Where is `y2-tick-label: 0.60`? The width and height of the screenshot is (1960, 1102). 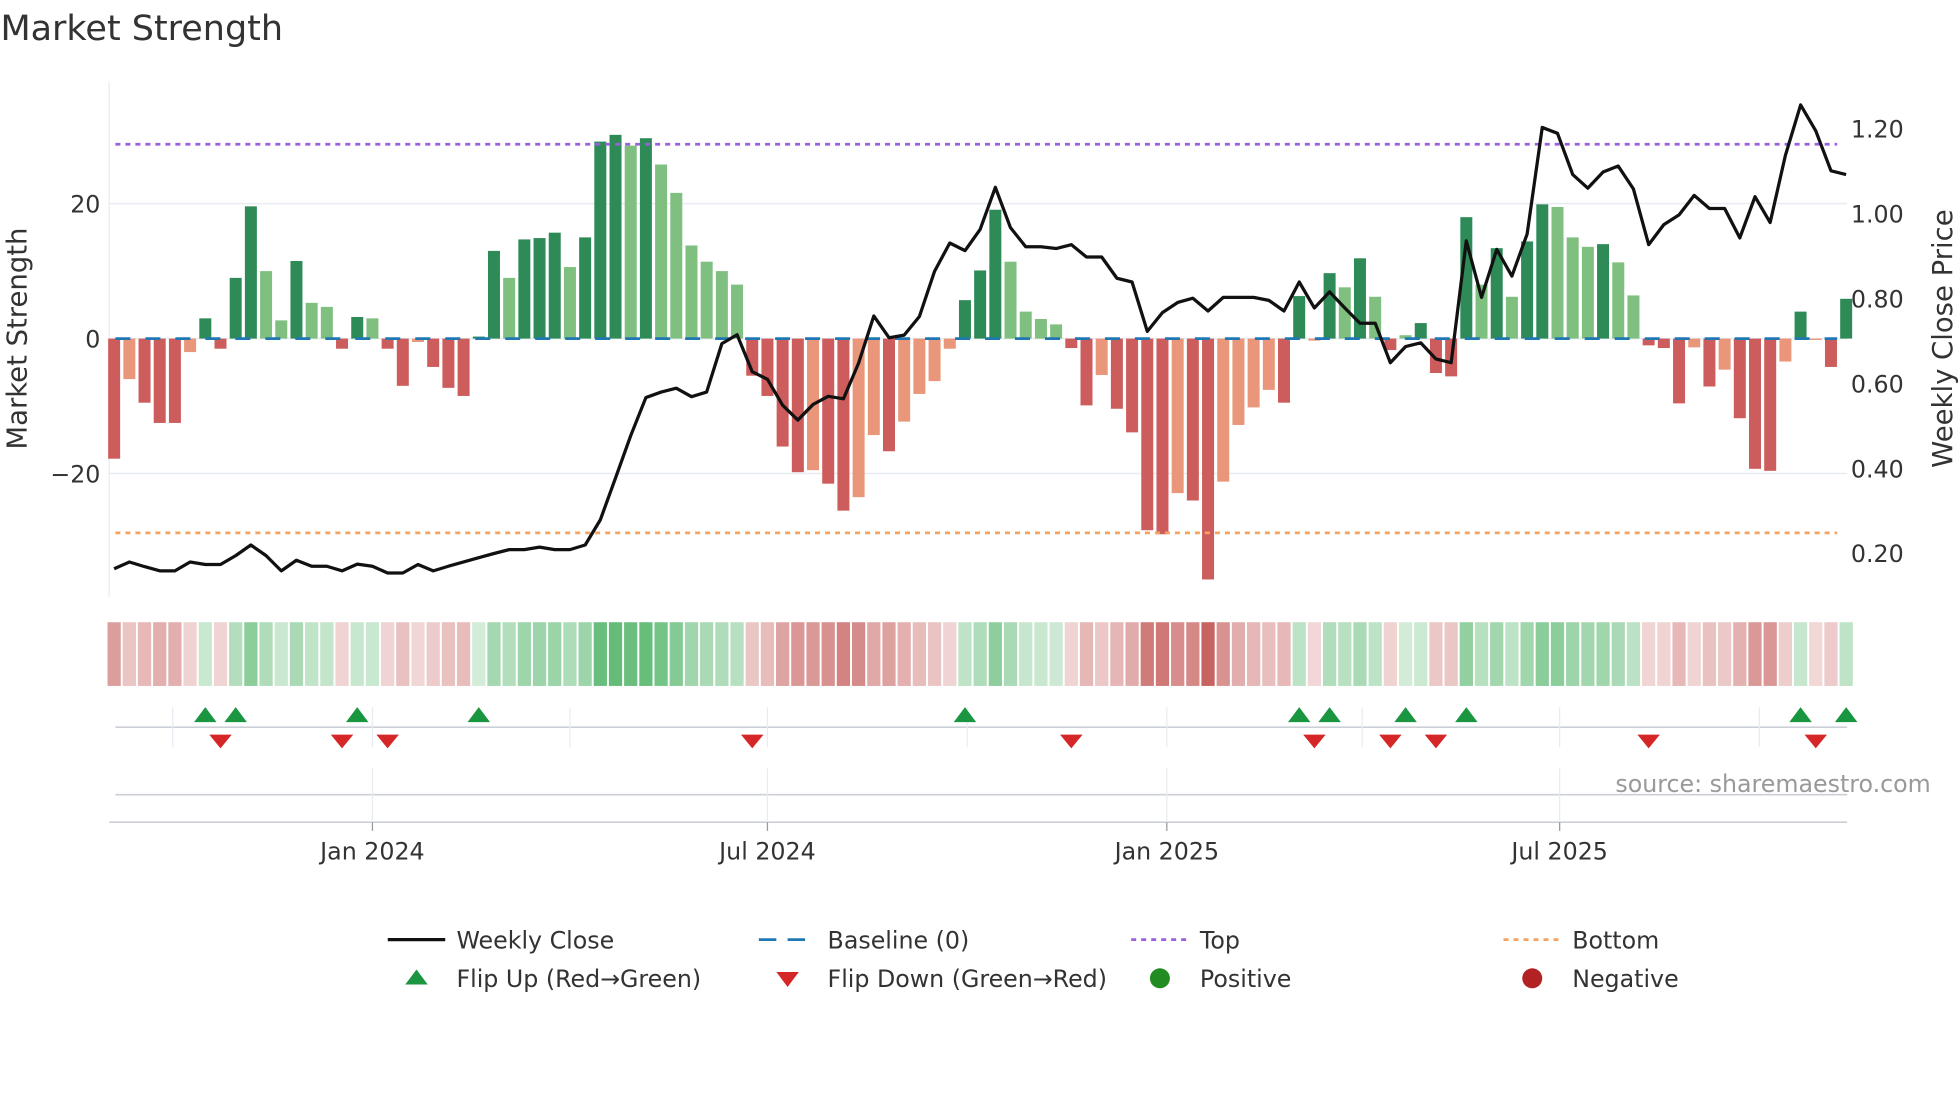
y2-tick-label: 0.60 is located at coordinates (1877, 384).